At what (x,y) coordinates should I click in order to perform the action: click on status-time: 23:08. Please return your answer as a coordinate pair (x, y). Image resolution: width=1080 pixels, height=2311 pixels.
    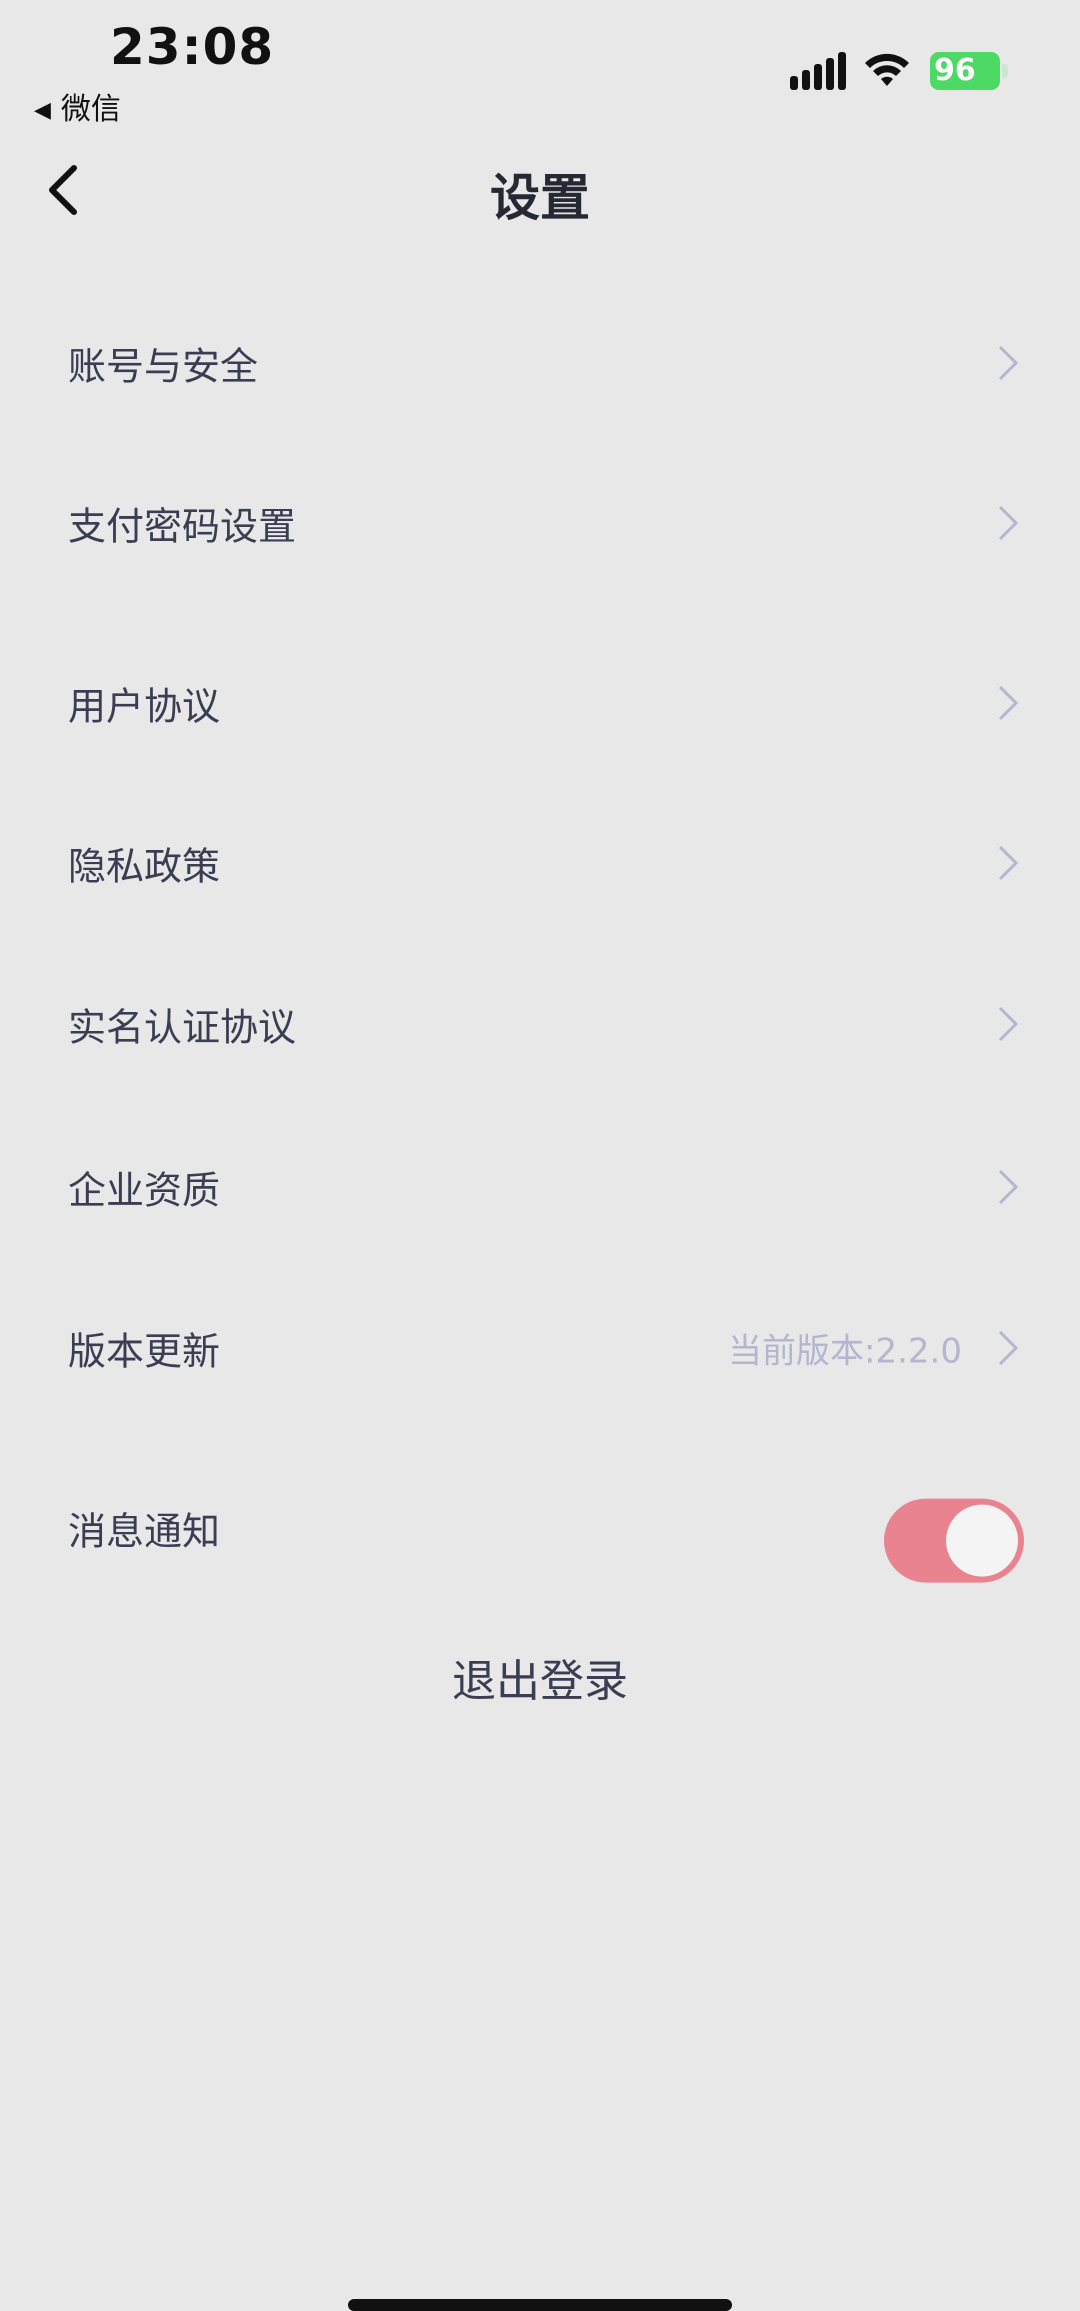
    Looking at the image, I should click on (192, 47).